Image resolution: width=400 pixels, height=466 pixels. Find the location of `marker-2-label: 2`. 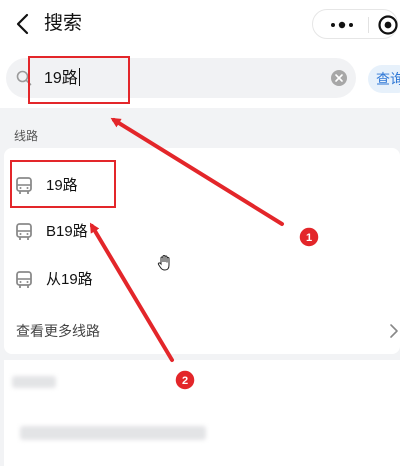

marker-2-label: 2 is located at coordinates (185, 381).